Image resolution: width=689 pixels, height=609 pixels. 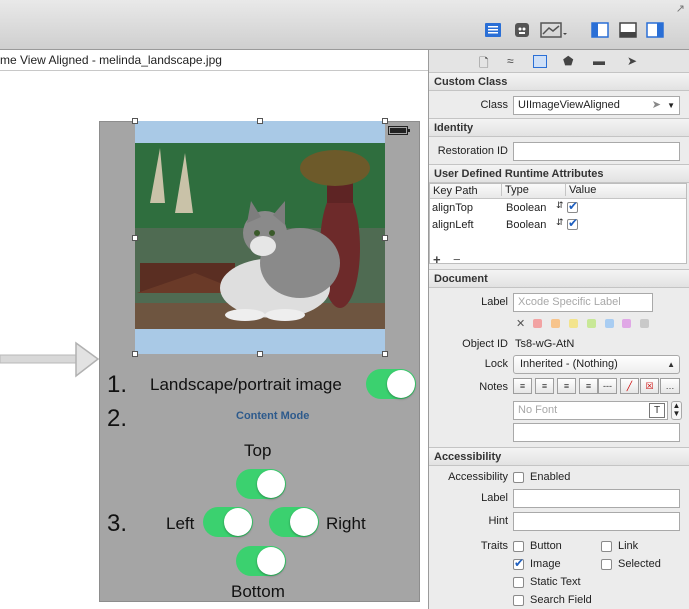 What do you see at coordinates (600, 30) in the screenshot?
I see `navigator-toggle-icon` at bounding box center [600, 30].